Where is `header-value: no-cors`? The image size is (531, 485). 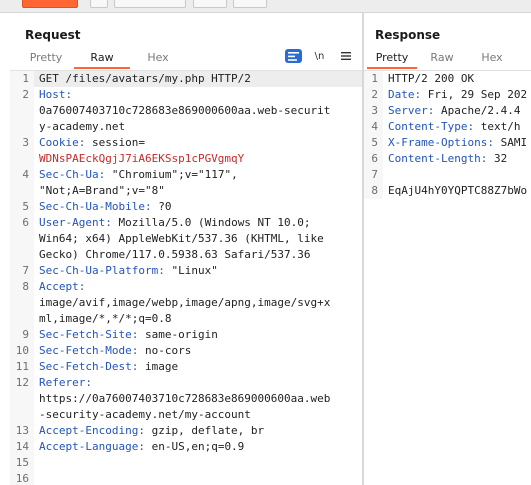
header-value: no-cors is located at coordinates (165, 350).